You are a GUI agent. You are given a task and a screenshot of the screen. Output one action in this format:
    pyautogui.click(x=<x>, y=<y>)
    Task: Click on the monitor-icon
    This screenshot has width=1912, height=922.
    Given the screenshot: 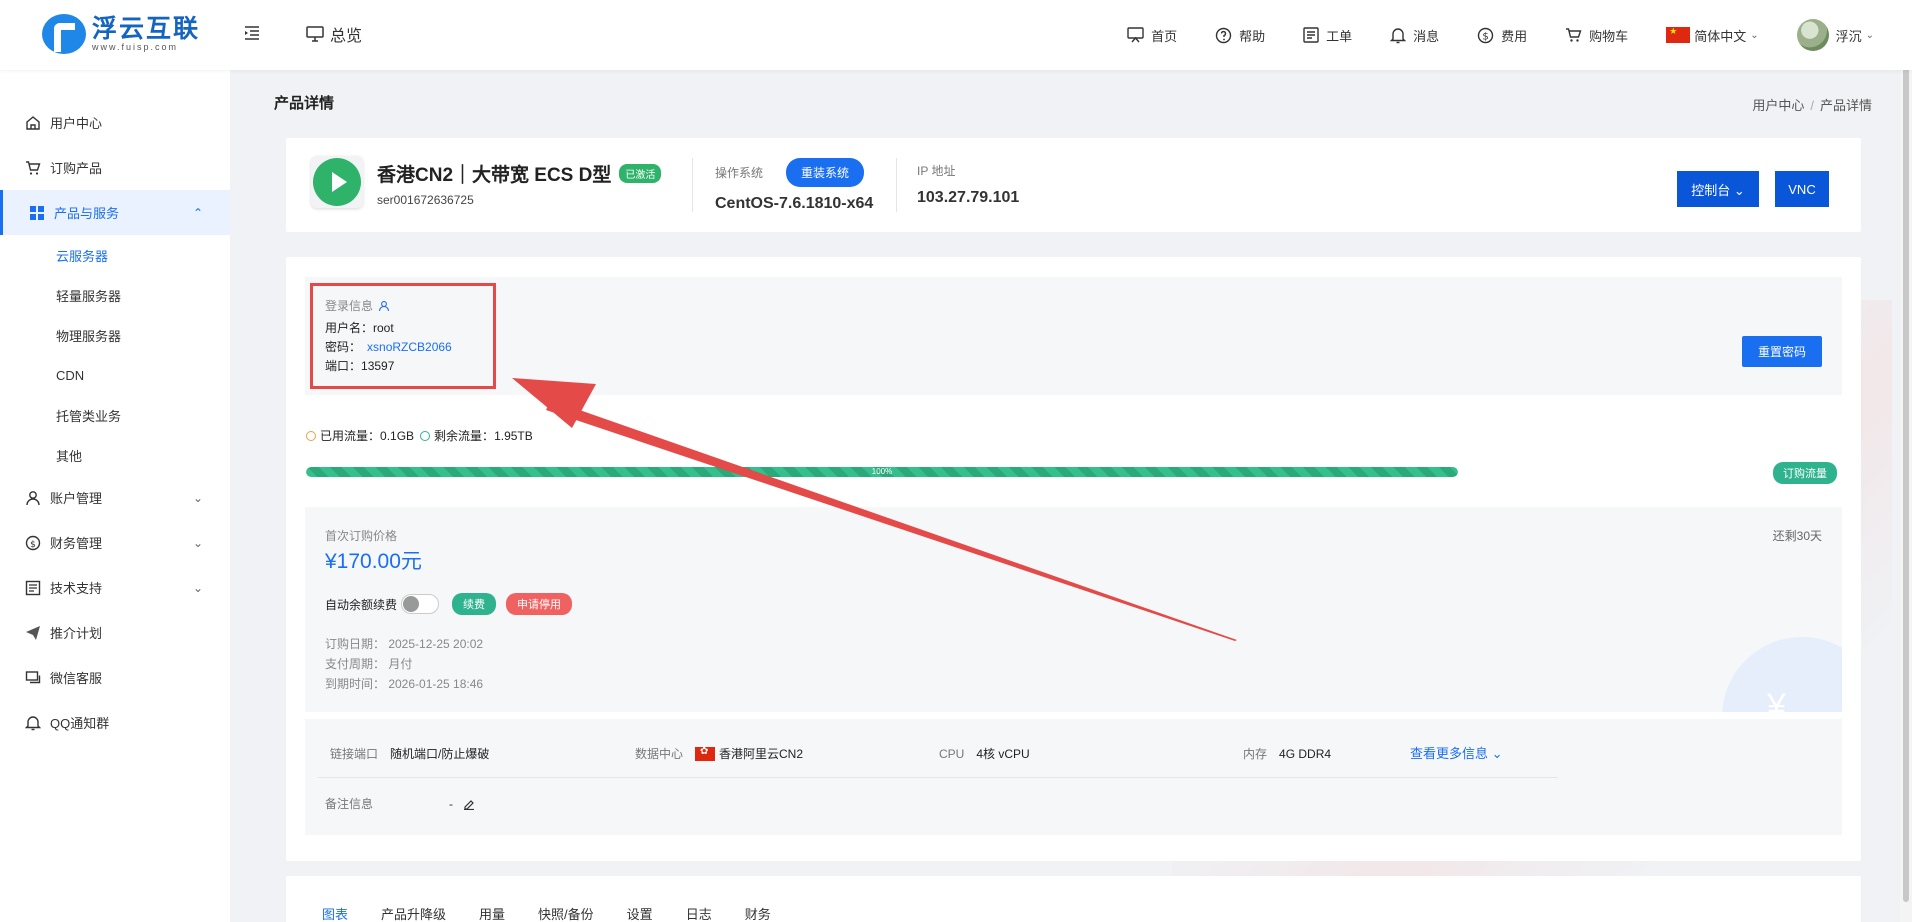 What is the action you would take?
    pyautogui.click(x=315, y=34)
    